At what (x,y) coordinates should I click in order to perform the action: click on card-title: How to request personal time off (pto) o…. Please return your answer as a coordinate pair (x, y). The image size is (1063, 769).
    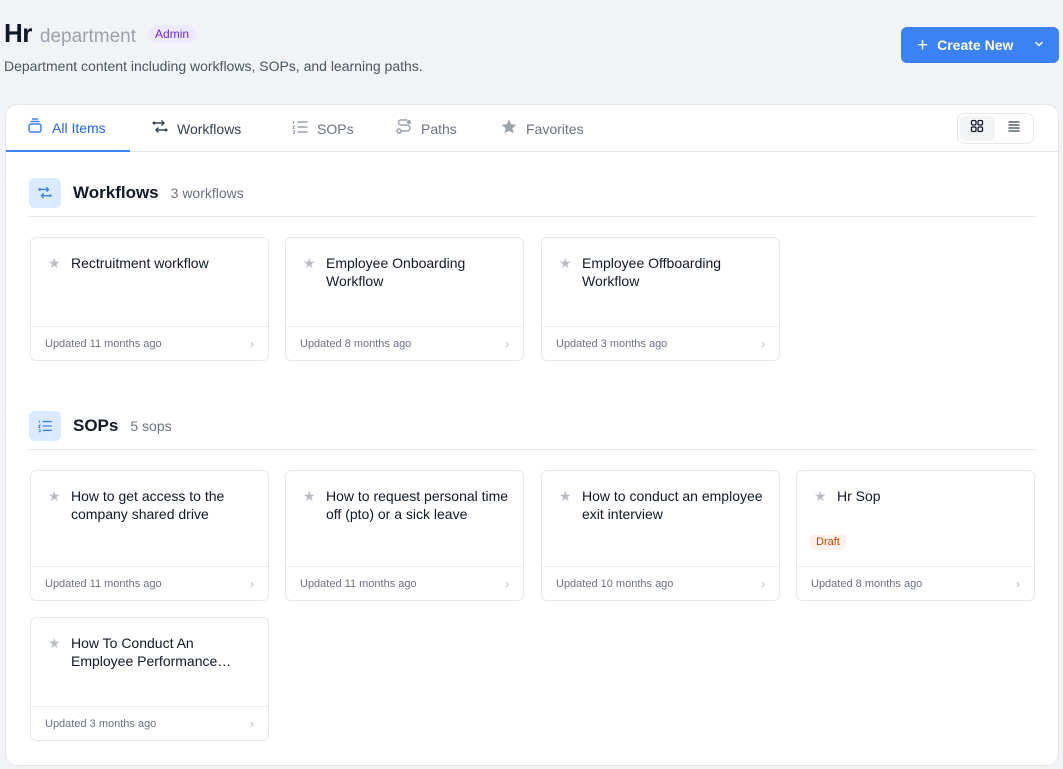
    Looking at the image, I should click on (417, 505).